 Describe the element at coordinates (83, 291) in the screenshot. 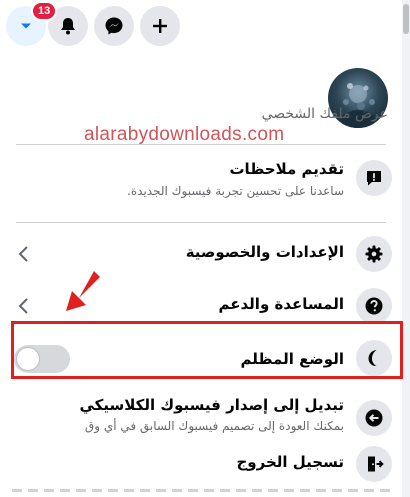

I see `pointer-arrow-icon` at that location.